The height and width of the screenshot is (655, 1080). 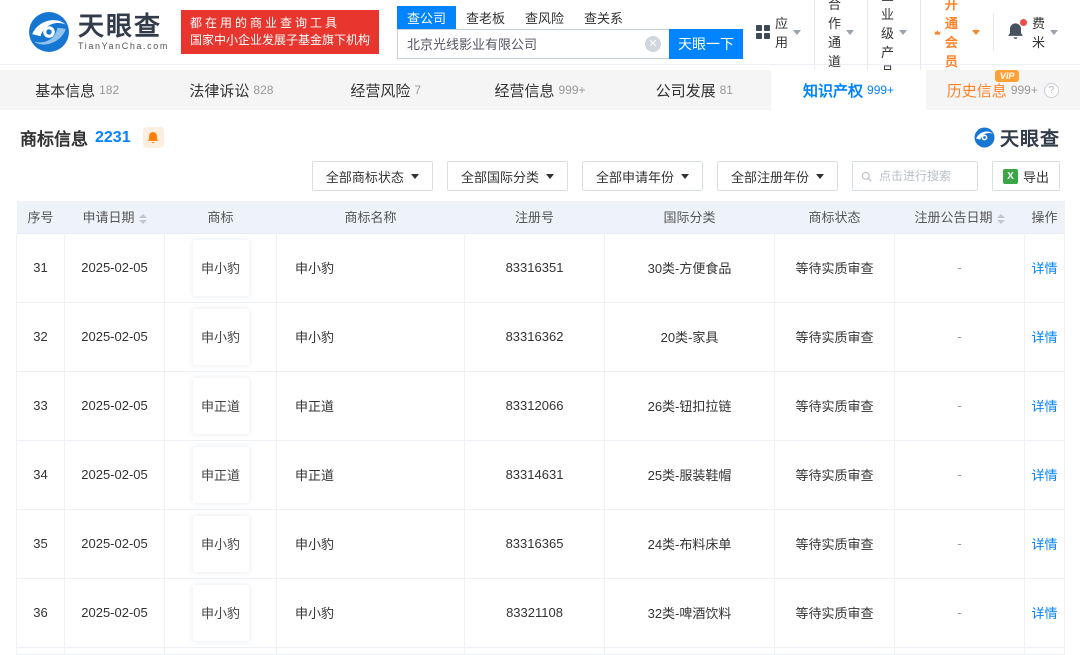 What do you see at coordinates (642, 176) in the screenshot?
I see `filter-apply-year: 全部申请年份` at bounding box center [642, 176].